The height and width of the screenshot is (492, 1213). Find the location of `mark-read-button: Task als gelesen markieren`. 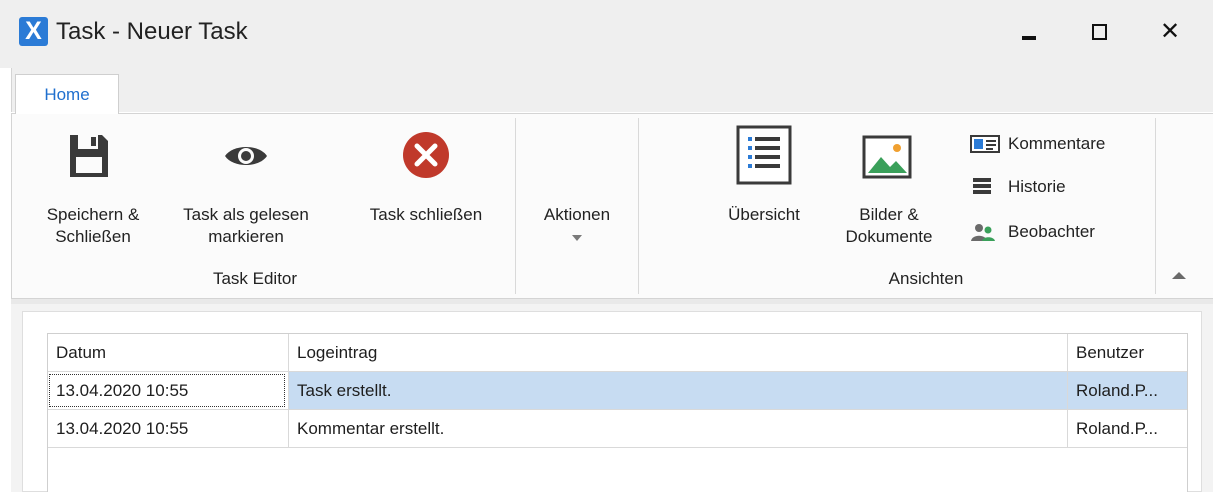

mark-read-button: Task als gelesen markieren is located at coordinates (246, 226).